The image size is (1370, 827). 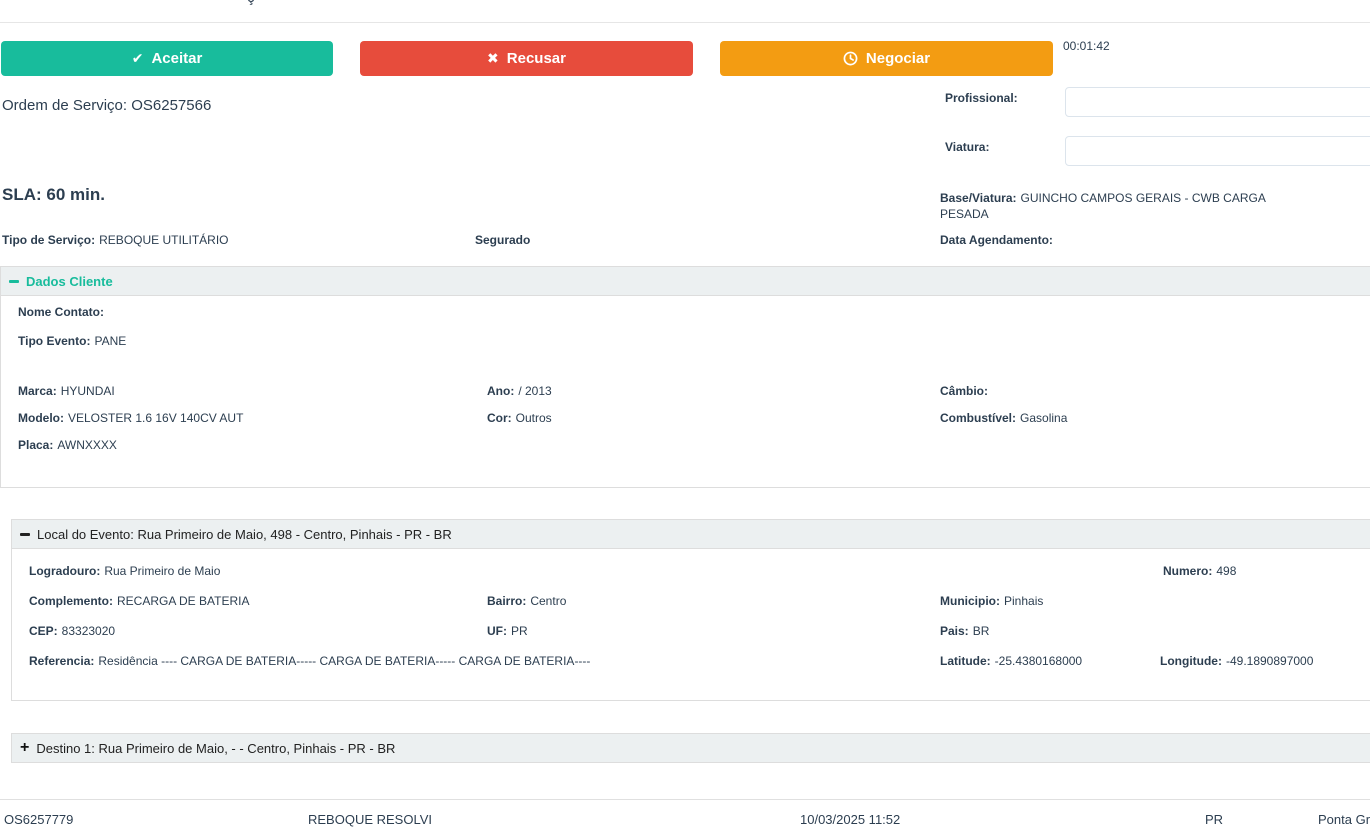 I want to click on event-type-field: Tipo Evento: PANE, so click(x=72, y=341).